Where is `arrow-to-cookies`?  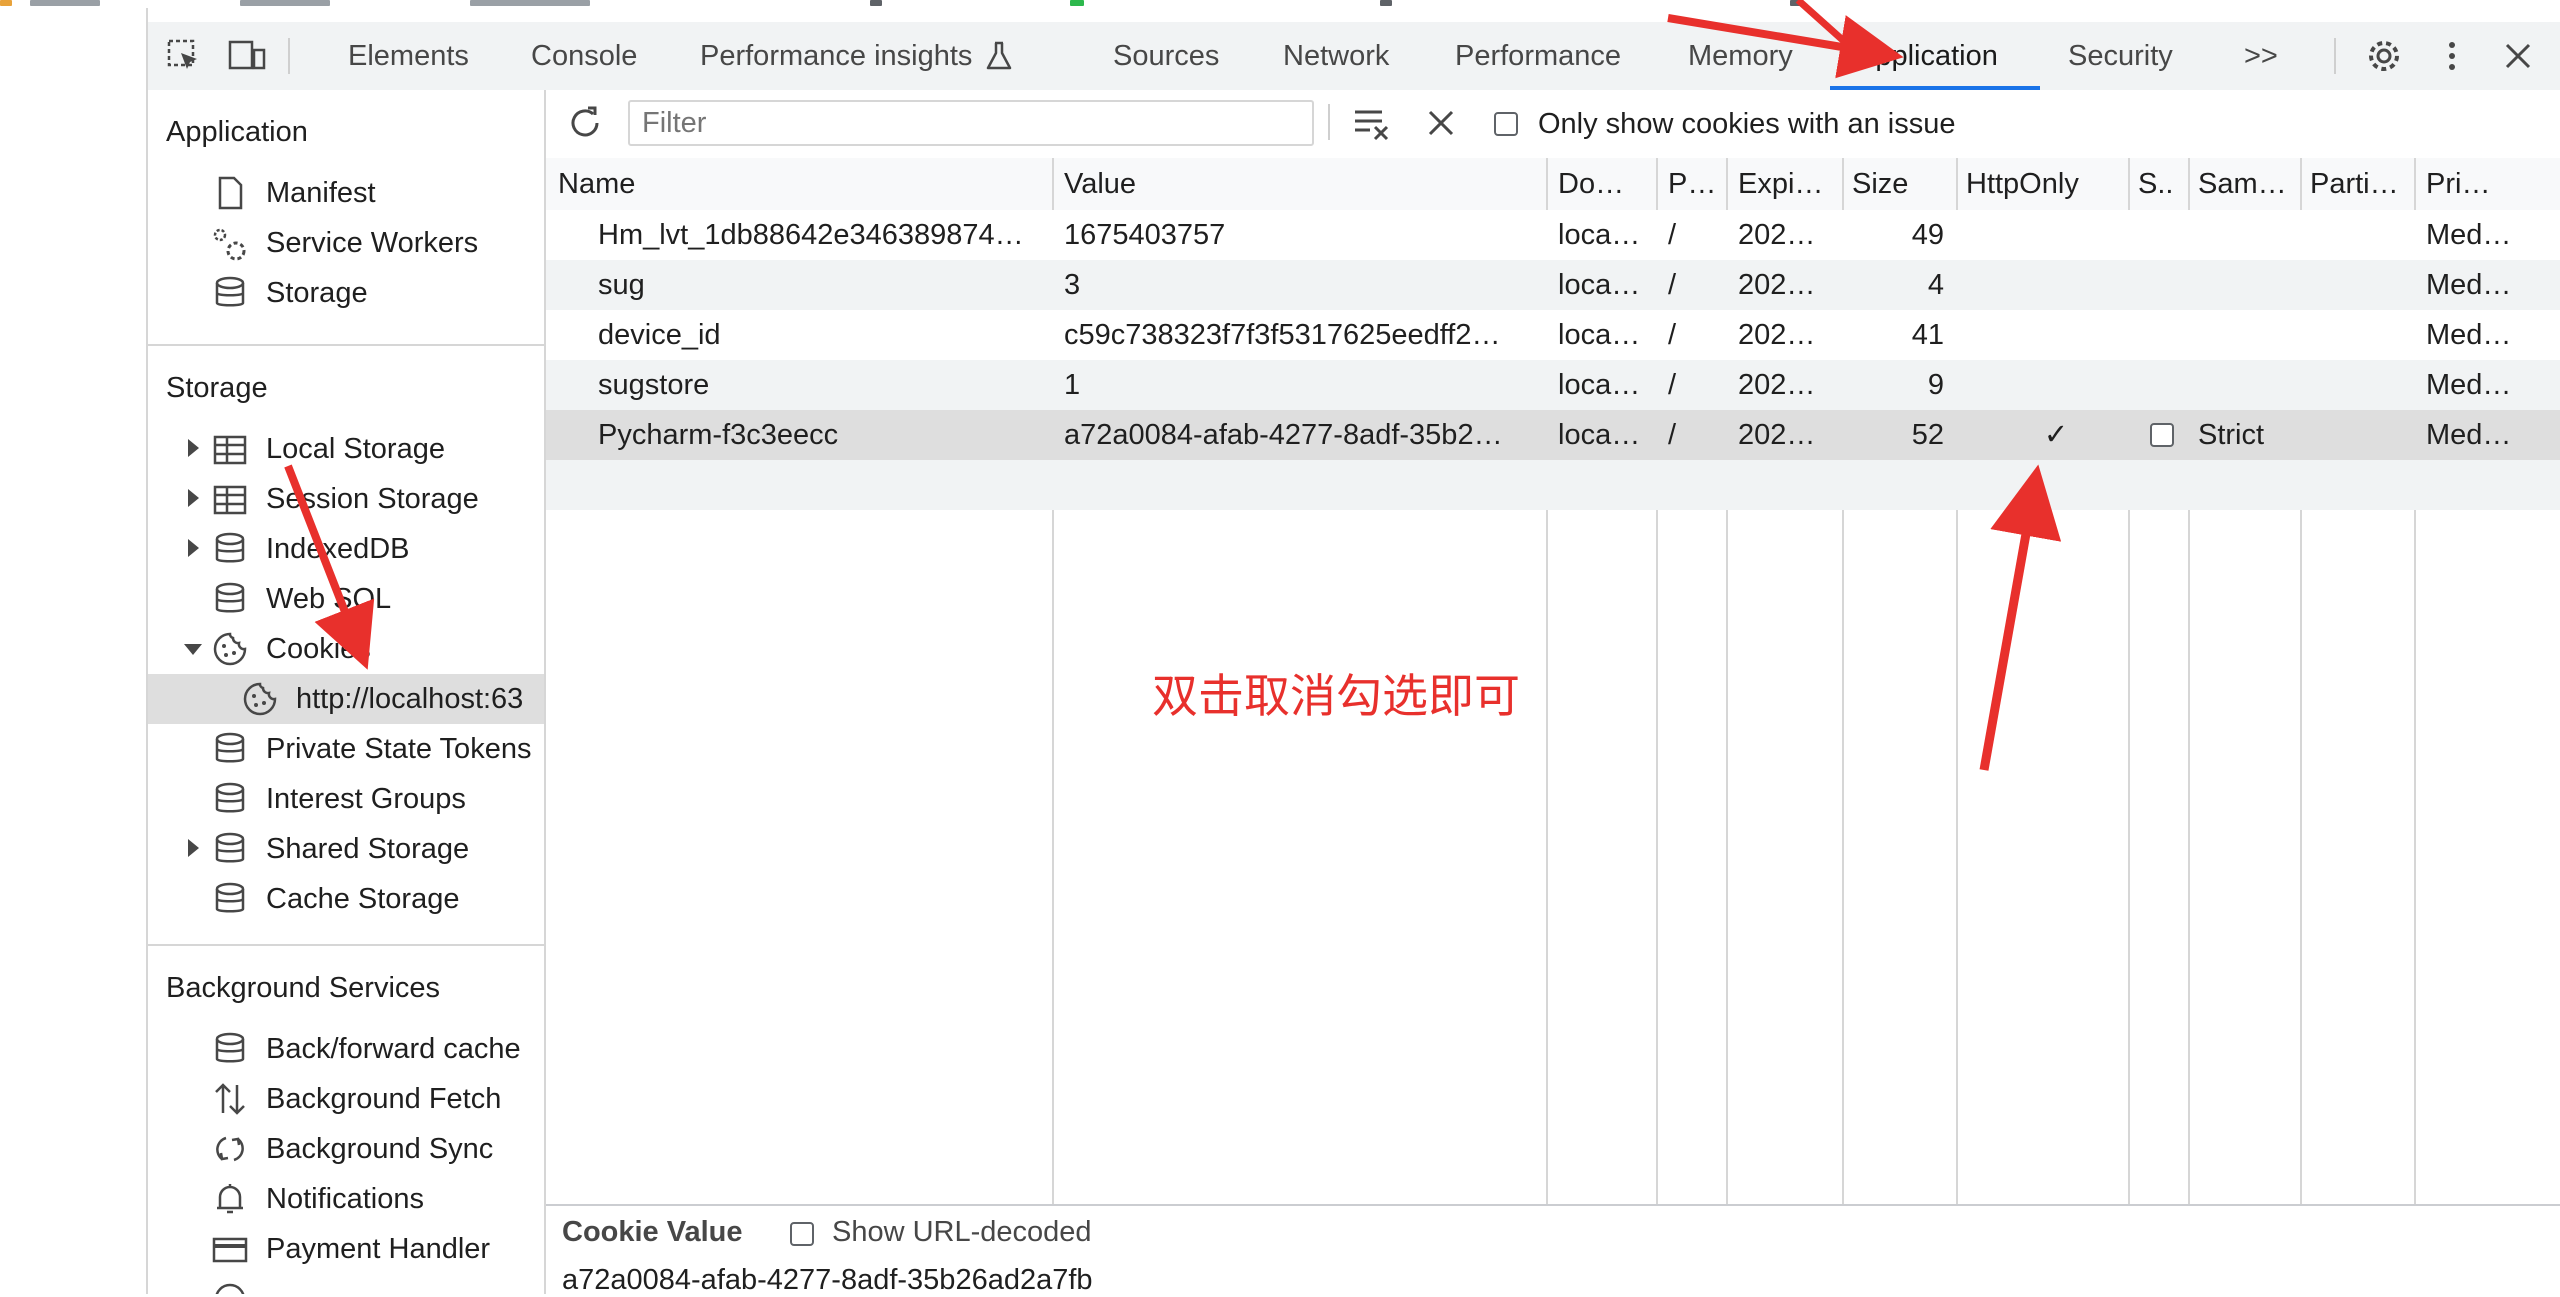
arrow-to-cookies is located at coordinates (329, 567).